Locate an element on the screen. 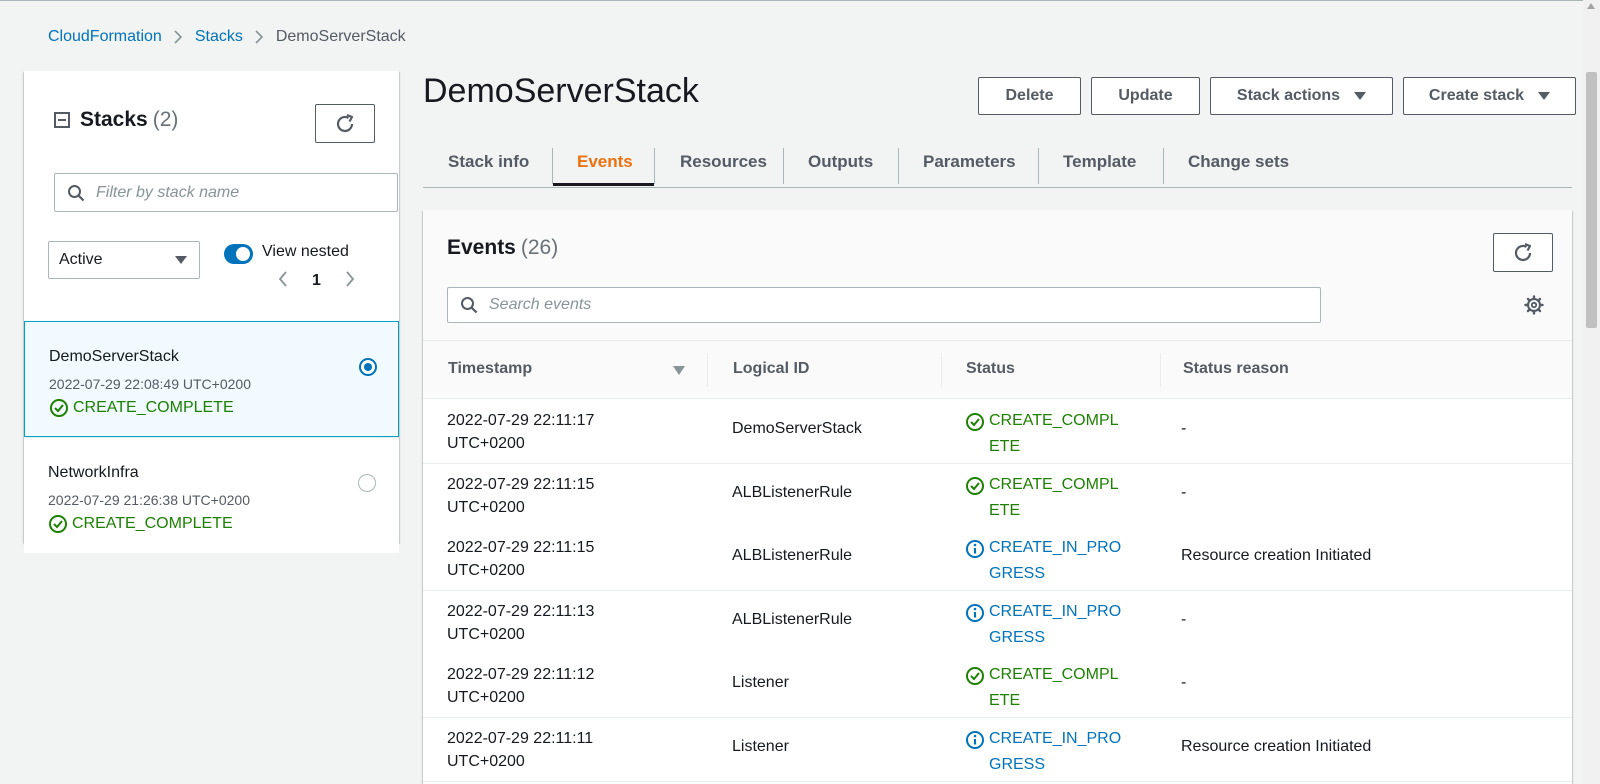 Image resolution: width=1600 pixels, height=784 pixels. status-filter-value: Active is located at coordinates (81, 259).